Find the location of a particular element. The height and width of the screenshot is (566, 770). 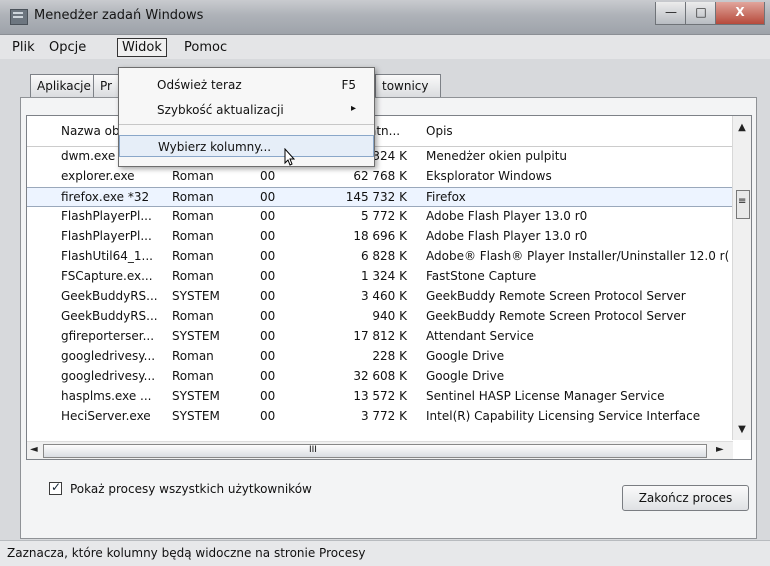

process-name-cell: HeciServer.exe is located at coordinates (106, 416).